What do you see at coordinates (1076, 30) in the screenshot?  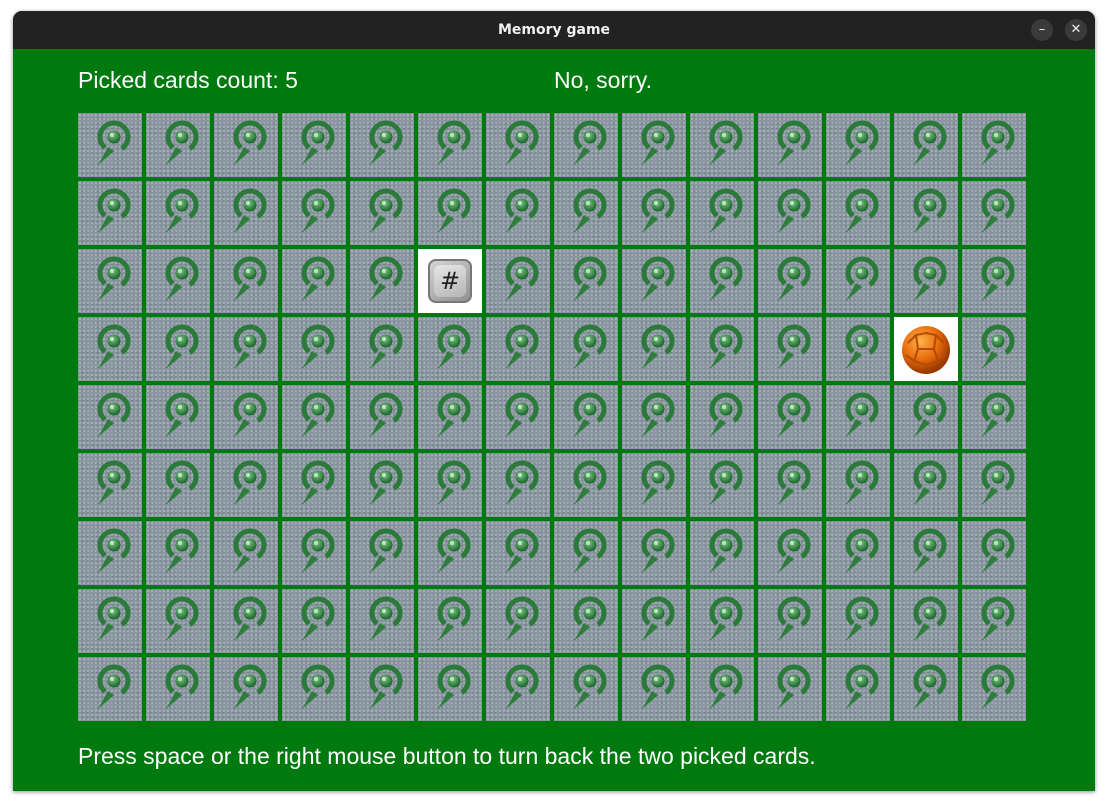 I see `close-button: ✕` at bounding box center [1076, 30].